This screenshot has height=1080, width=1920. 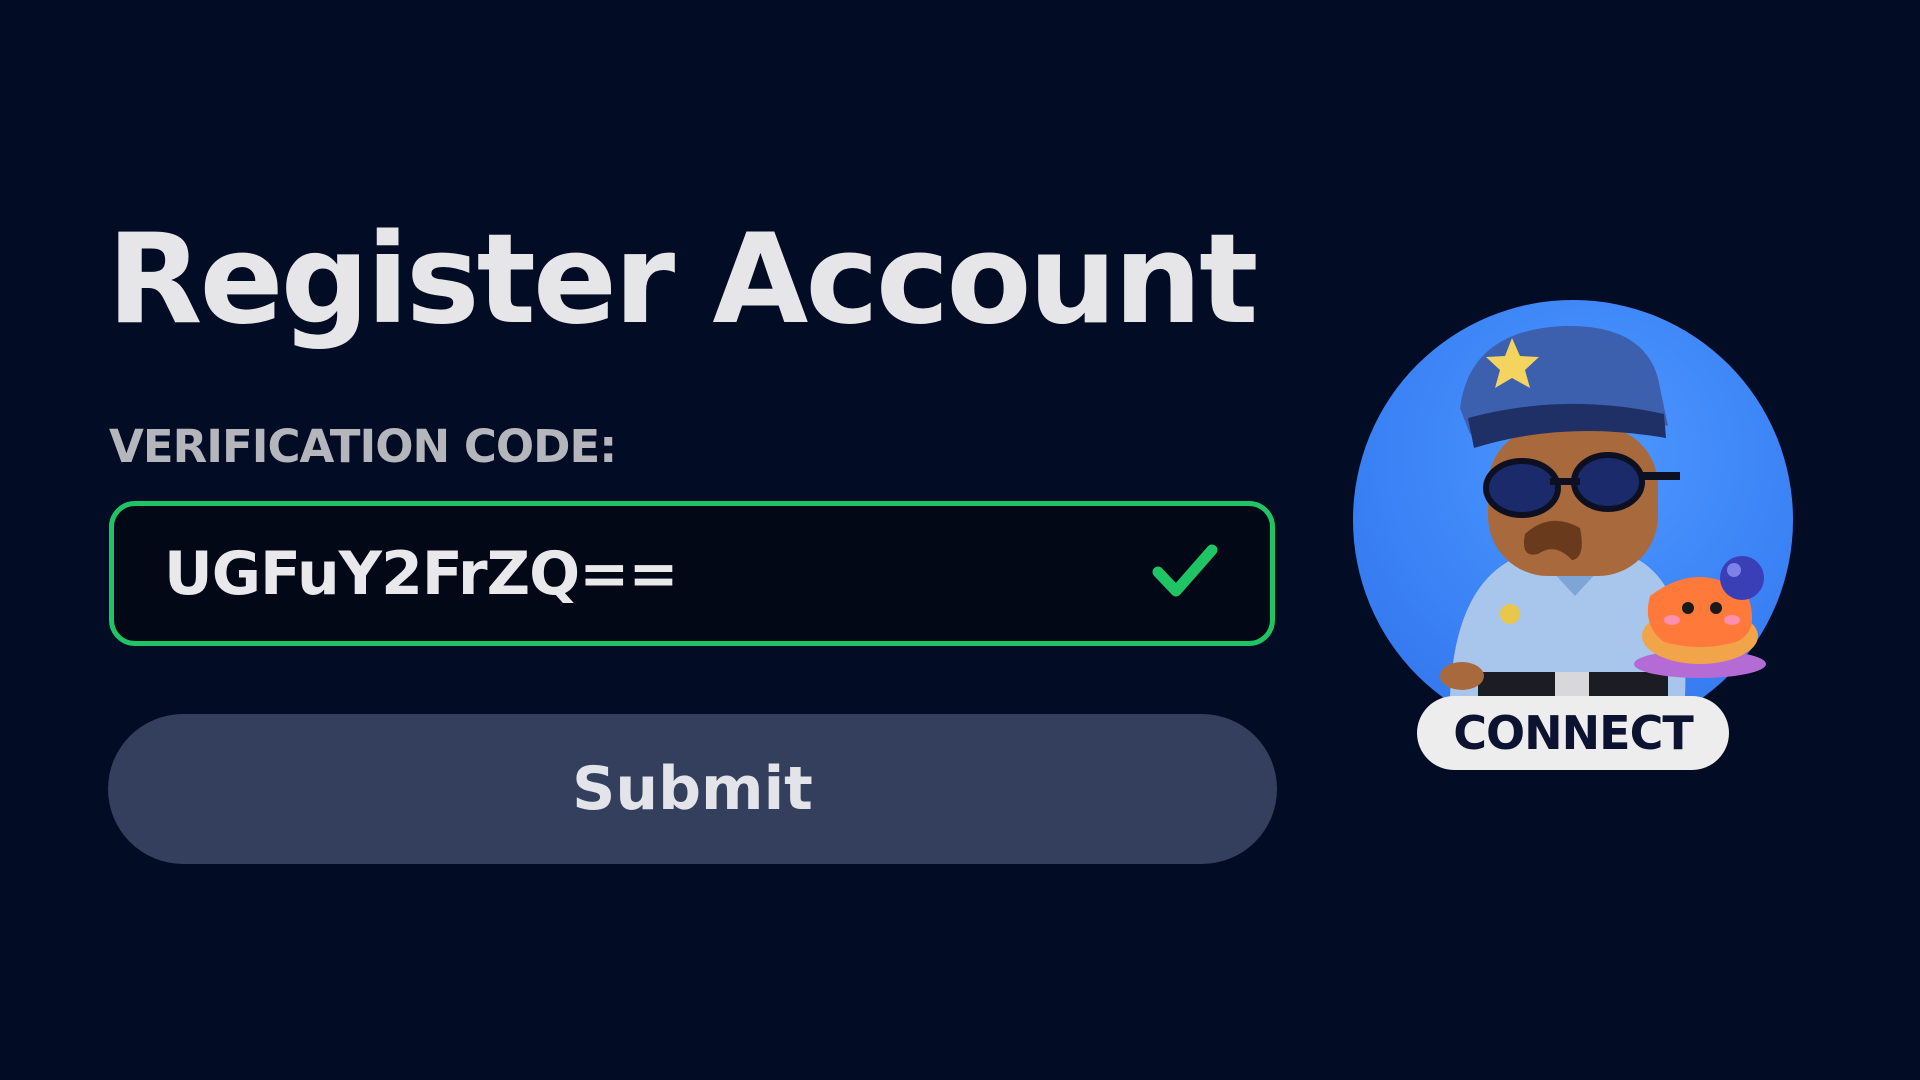 What do you see at coordinates (363, 446) in the screenshot?
I see `verification-code-label: VERIFICATION CODE:` at bounding box center [363, 446].